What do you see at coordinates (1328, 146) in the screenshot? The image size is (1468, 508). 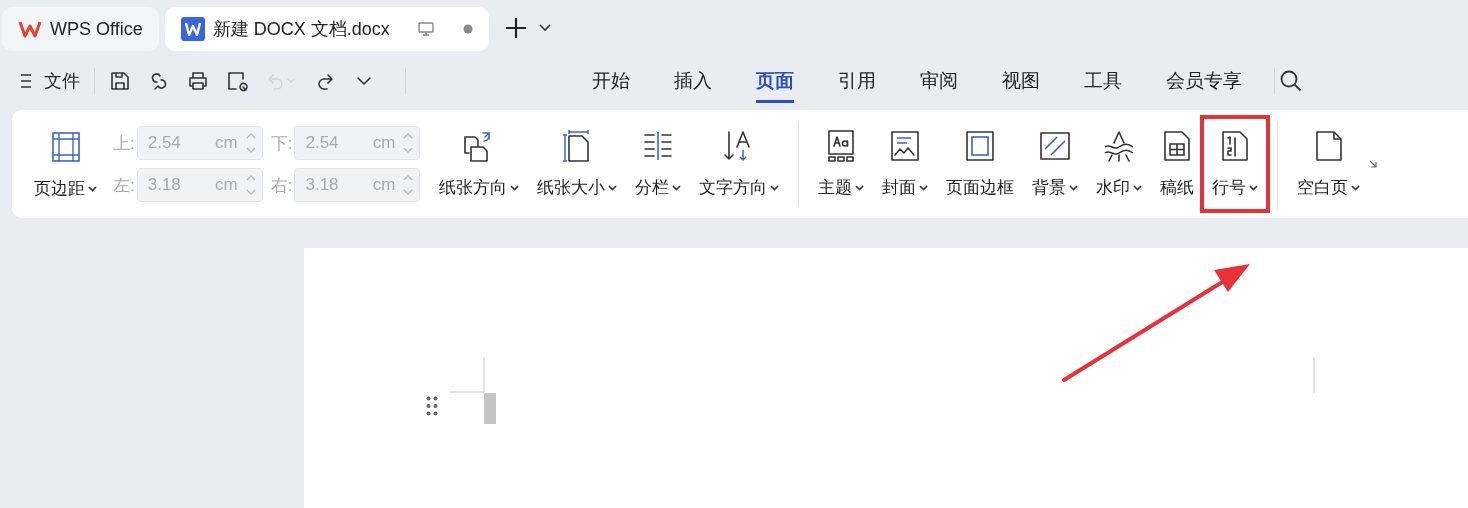 I see `blank-page-icon` at bounding box center [1328, 146].